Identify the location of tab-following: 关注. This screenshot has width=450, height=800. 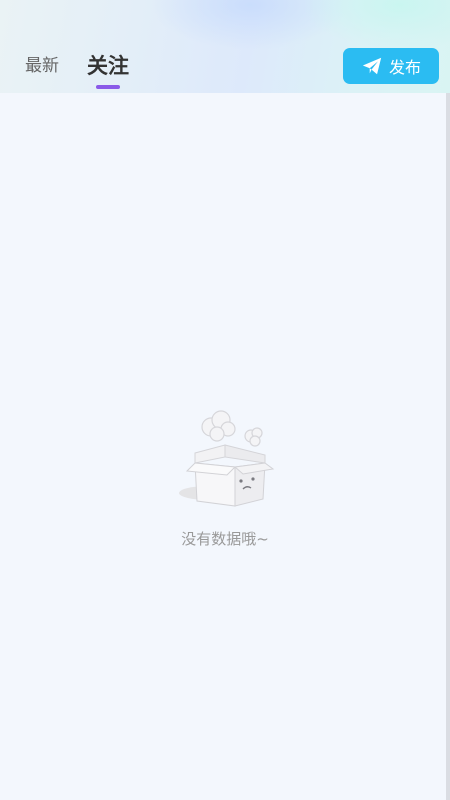
(108, 69).